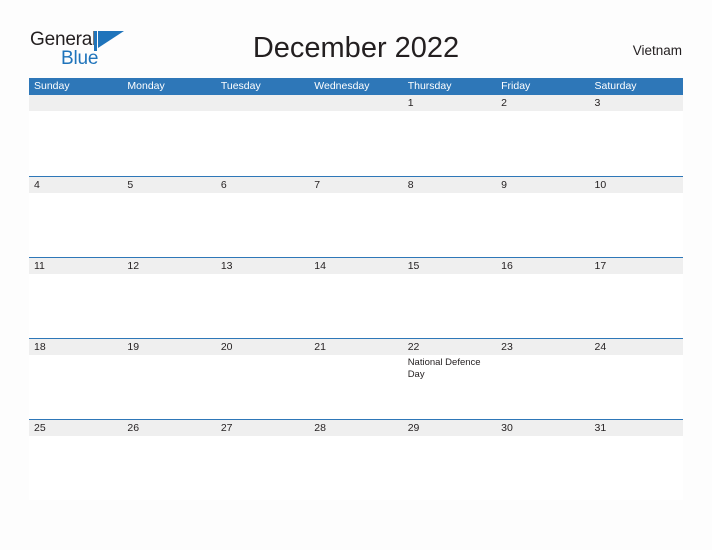 This screenshot has width=712, height=550. Describe the element at coordinates (449, 387) in the screenshot. I see `day-event-cell: National Defence Day` at that location.